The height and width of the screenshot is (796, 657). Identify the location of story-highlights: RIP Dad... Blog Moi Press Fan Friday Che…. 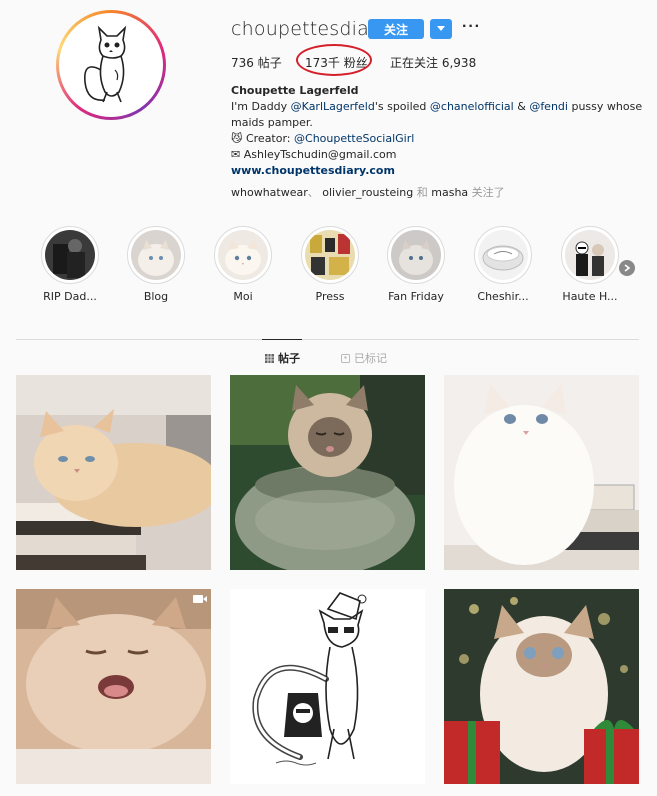
(328, 268).